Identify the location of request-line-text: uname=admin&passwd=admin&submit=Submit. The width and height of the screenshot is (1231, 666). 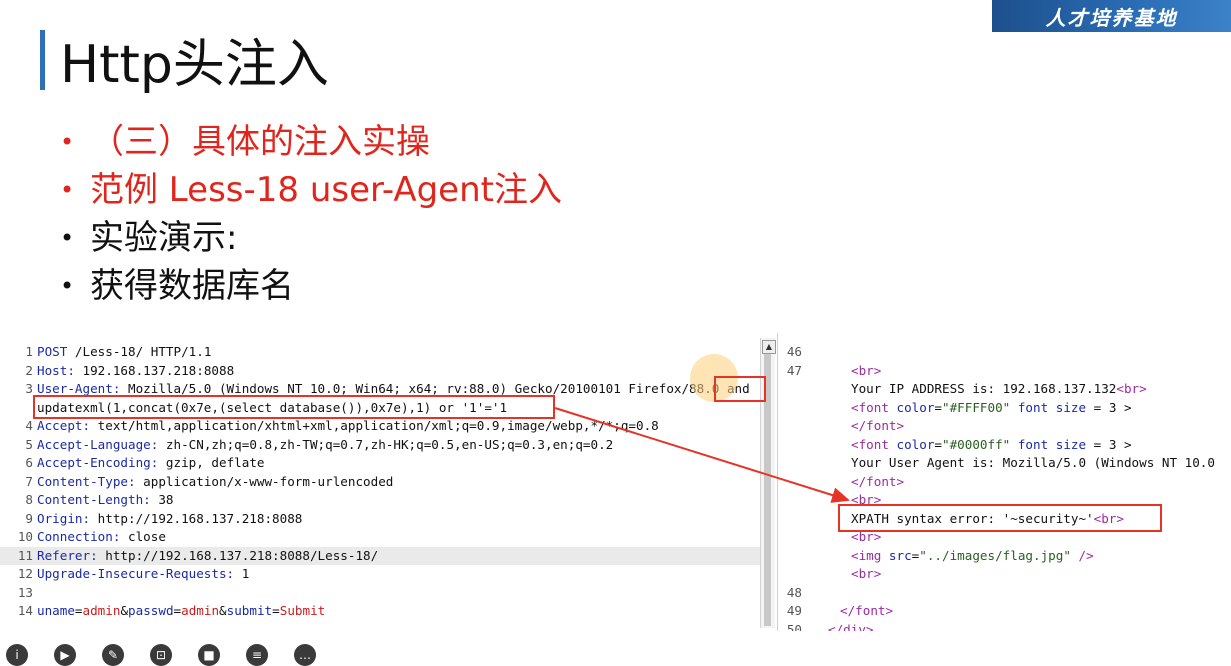
(181, 611).